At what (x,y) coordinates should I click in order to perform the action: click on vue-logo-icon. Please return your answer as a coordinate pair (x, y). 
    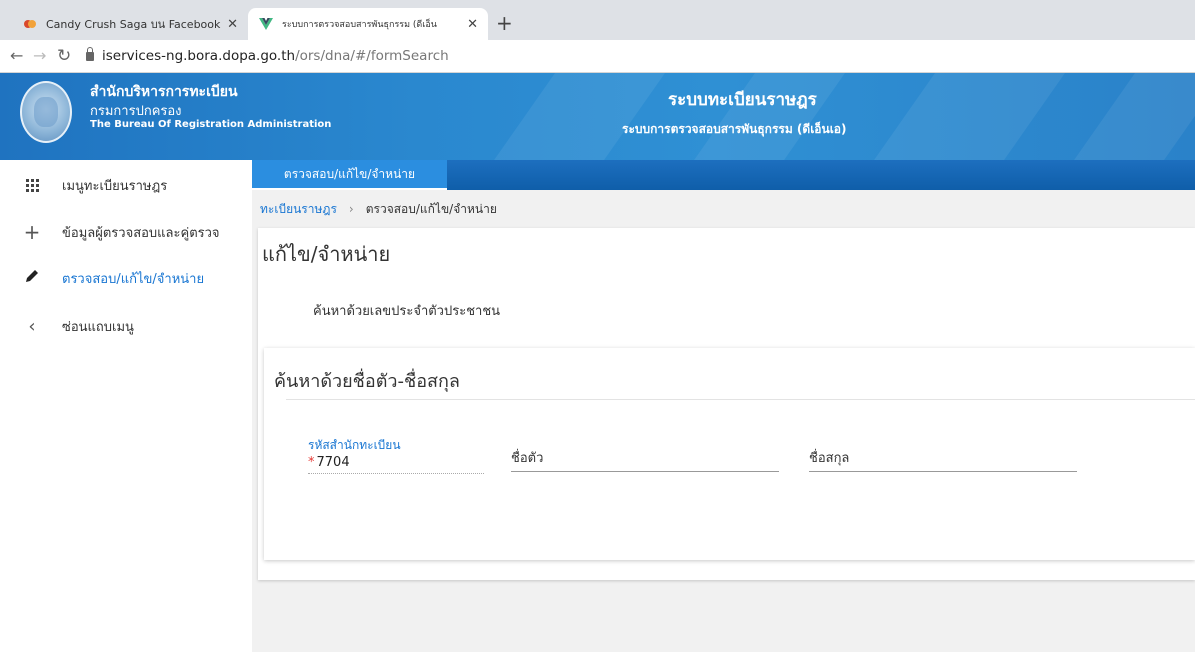
    Looking at the image, I should click on (266, 24).